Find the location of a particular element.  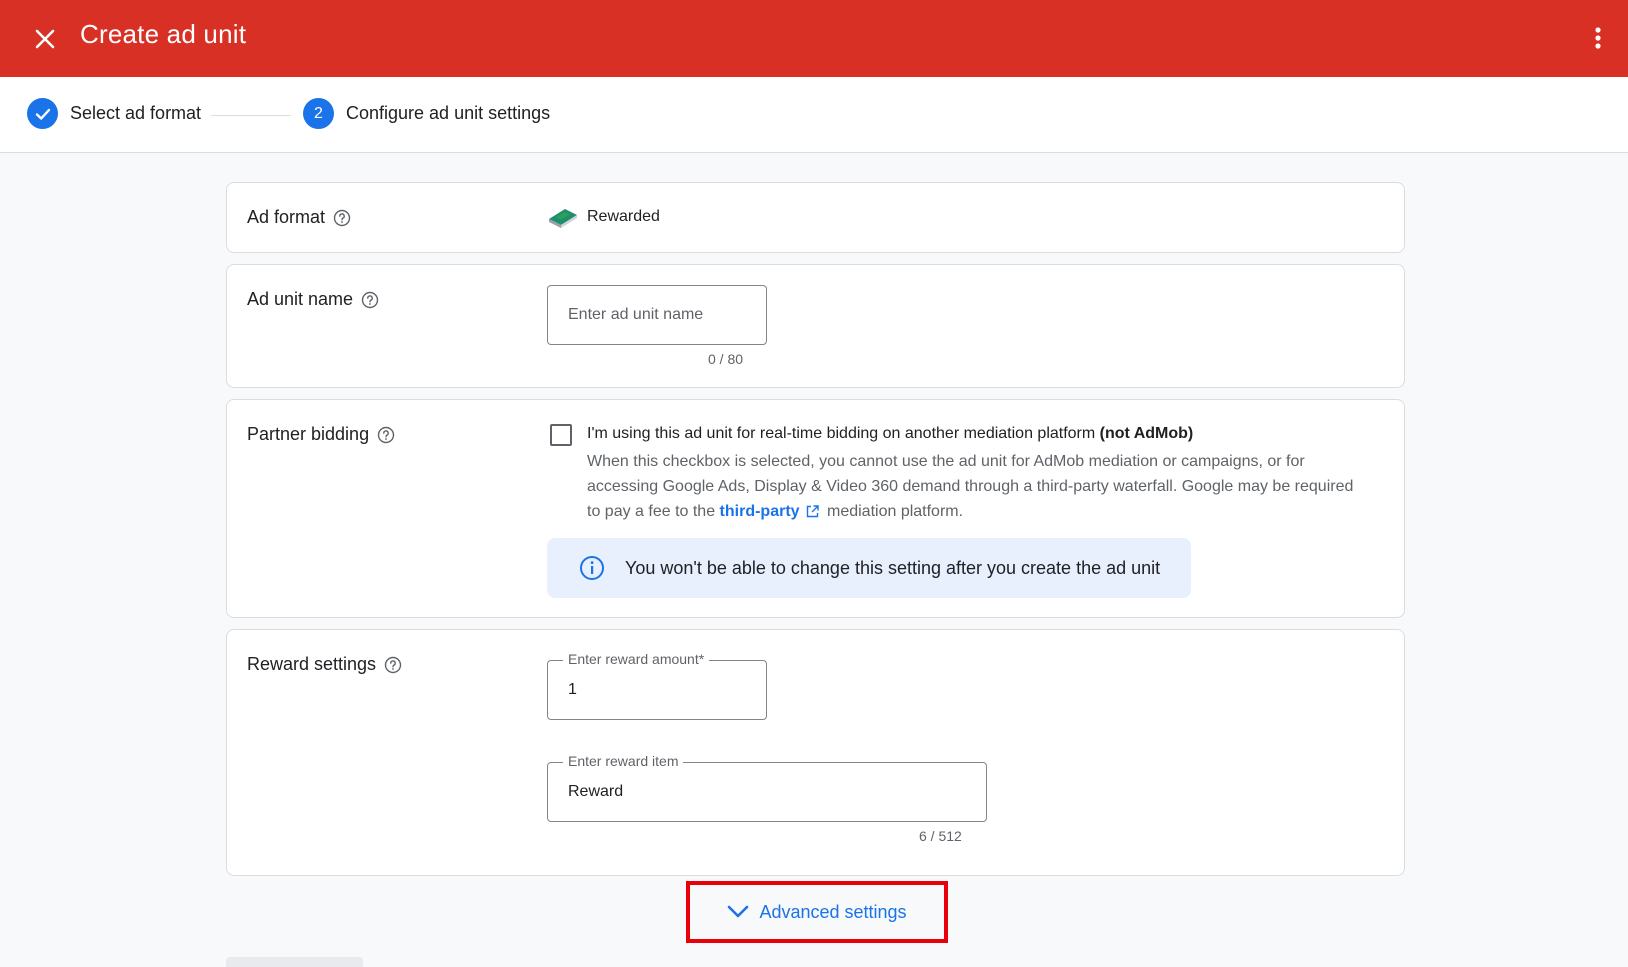

ad-format-label: Ad format is located at coordinates (286, 217).